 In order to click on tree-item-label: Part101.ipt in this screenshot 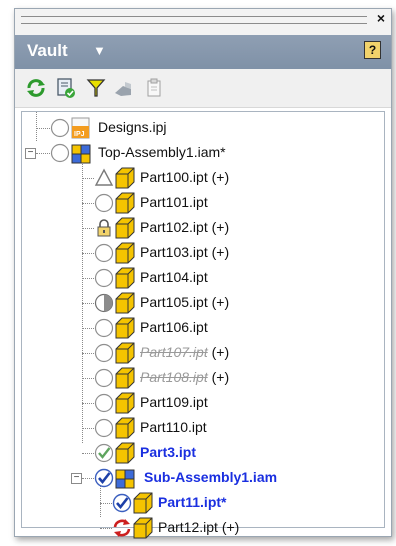, I will do `click(174, 202)`.